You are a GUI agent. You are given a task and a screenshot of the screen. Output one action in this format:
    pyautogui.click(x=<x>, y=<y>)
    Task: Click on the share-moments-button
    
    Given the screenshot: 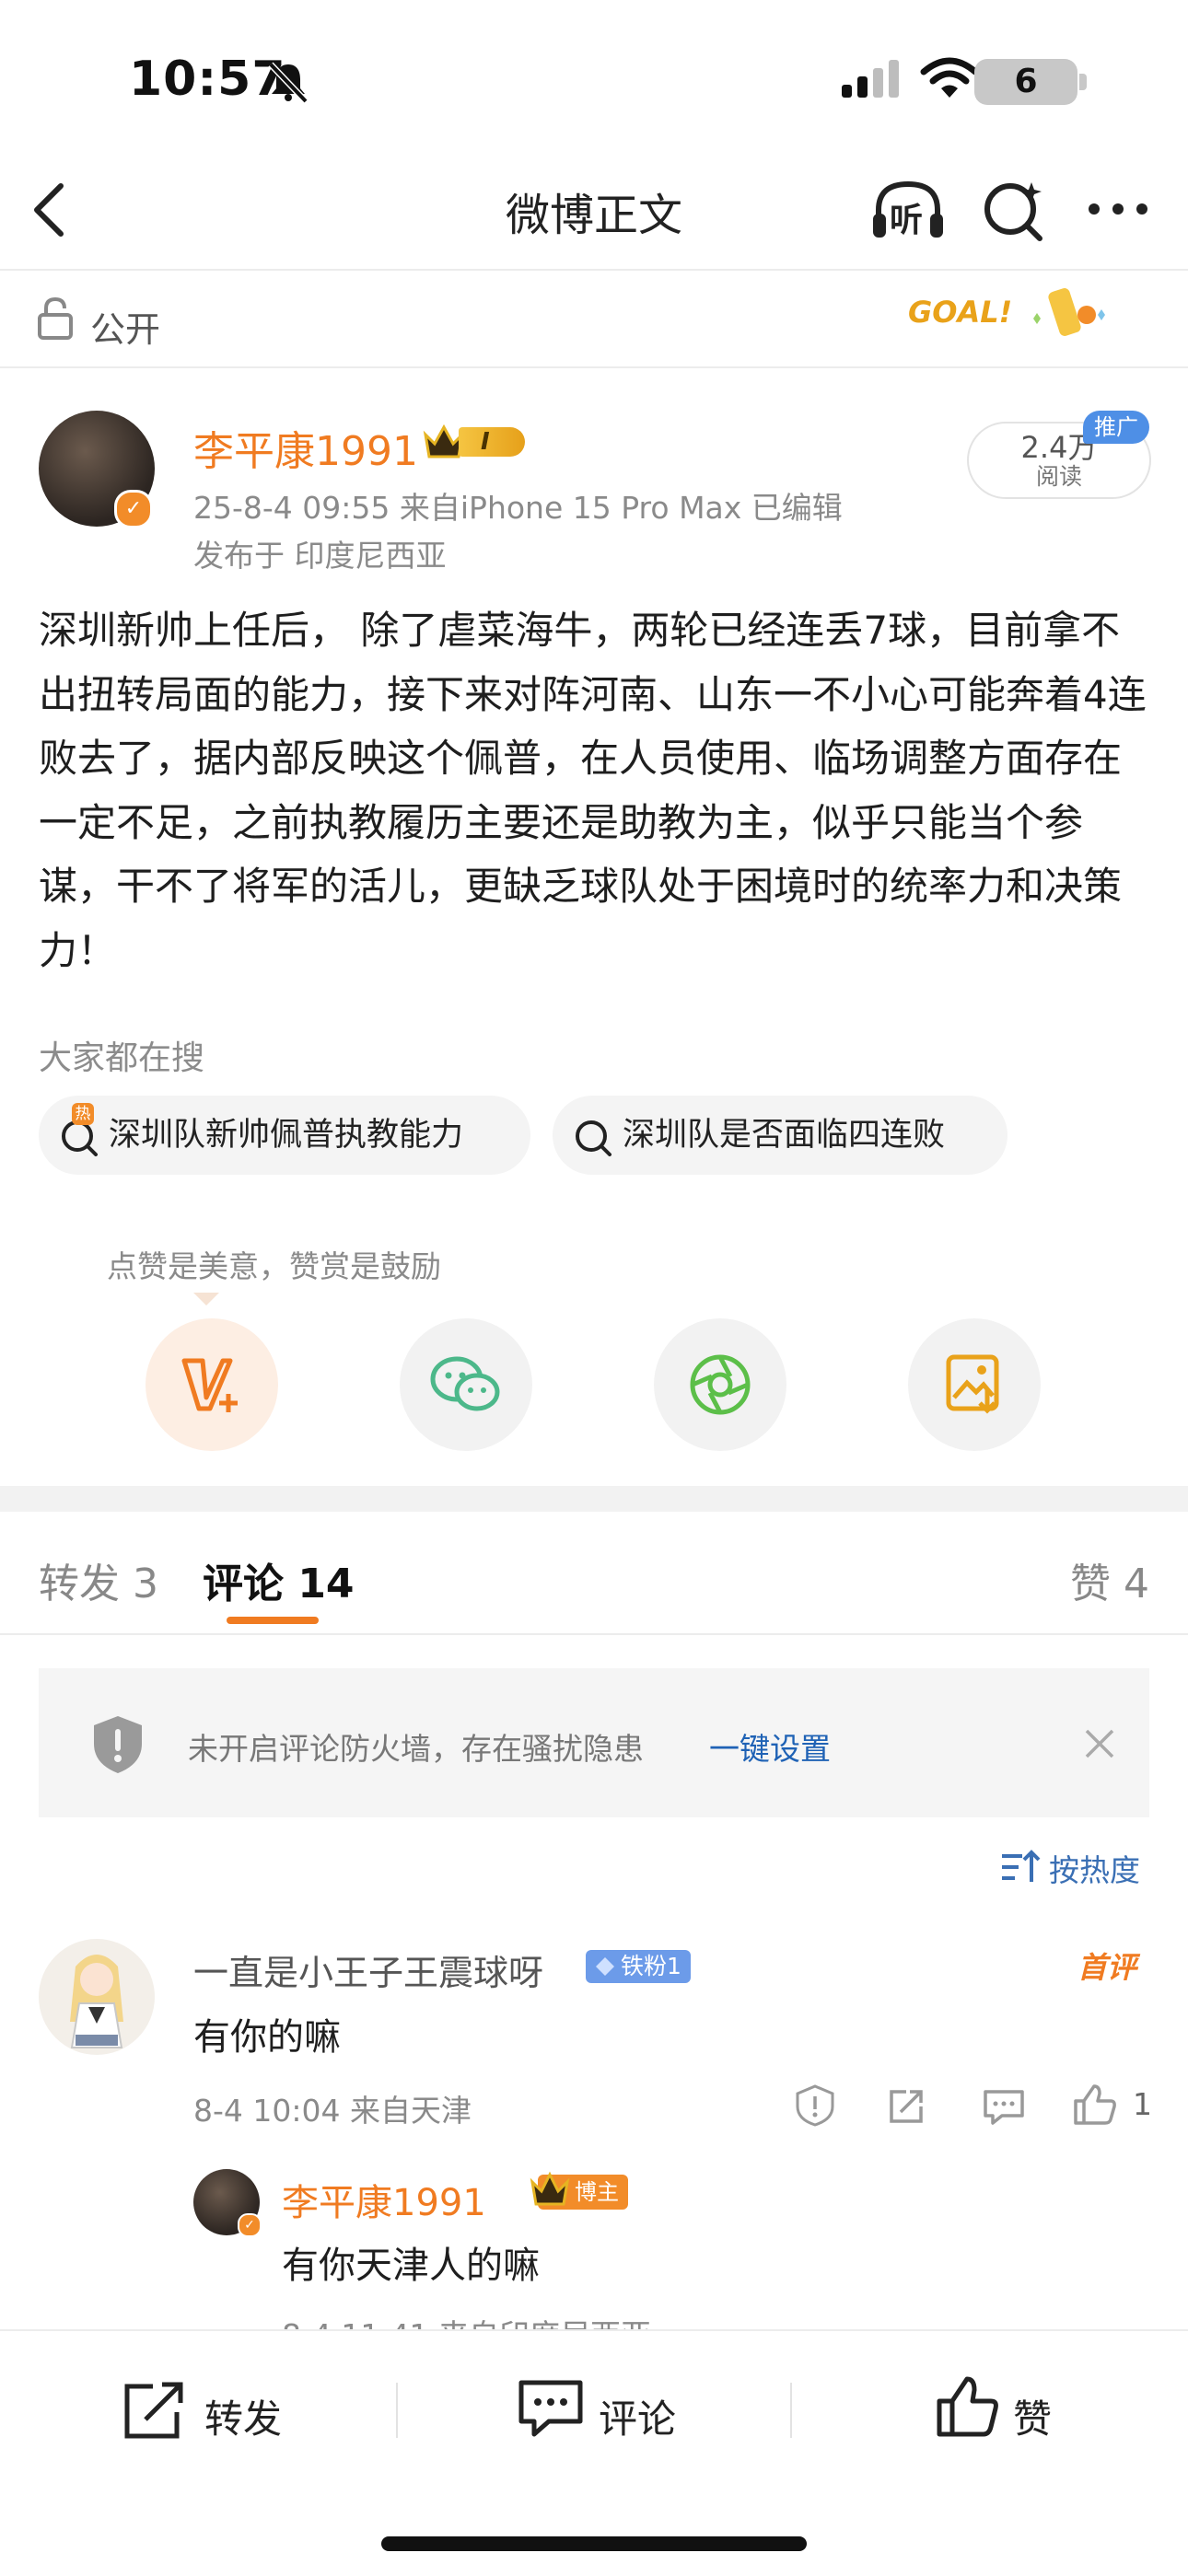 What is the action you would take?
    pyautogui.click(x=720, y=1384)
    